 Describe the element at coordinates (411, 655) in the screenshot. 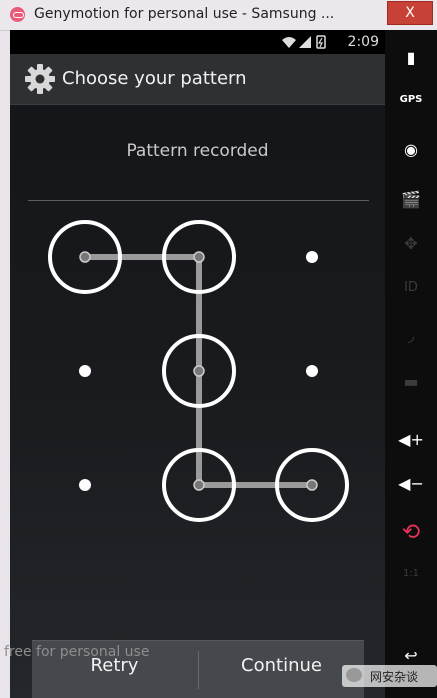

I see `back-icon: ↩` at that location.